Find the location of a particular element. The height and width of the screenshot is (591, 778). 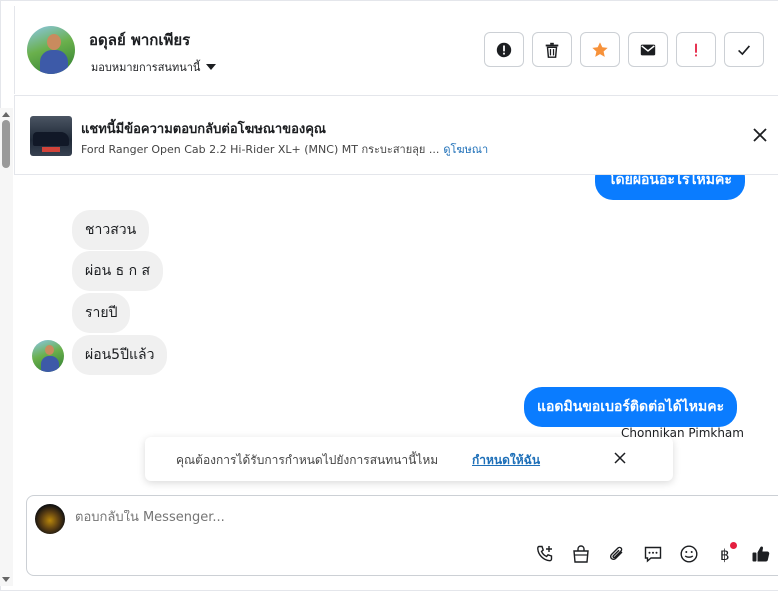

attach-button is located at coordinates (617, 554).